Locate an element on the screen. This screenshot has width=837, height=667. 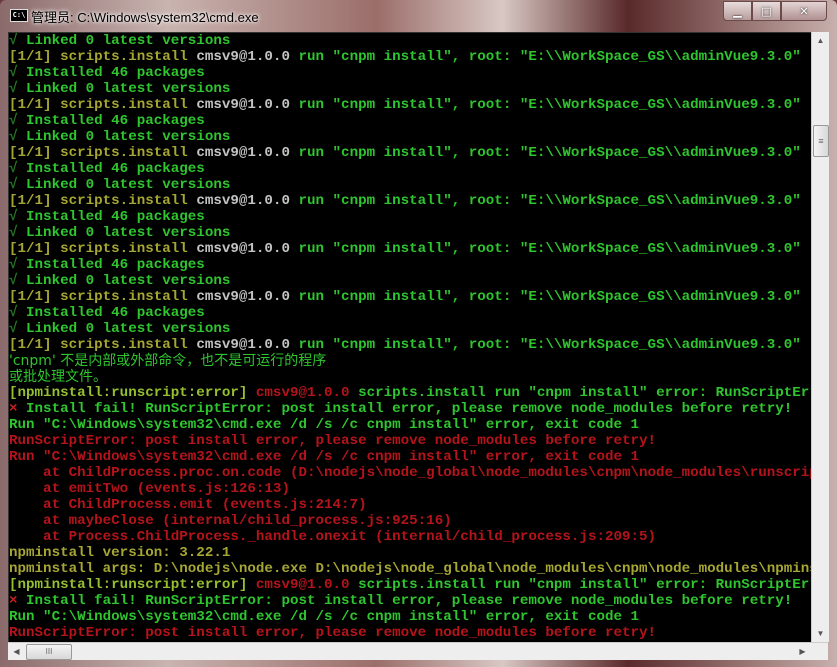
scroll-right-arrow-icon: ▶ is located at coordinates (802, 651).